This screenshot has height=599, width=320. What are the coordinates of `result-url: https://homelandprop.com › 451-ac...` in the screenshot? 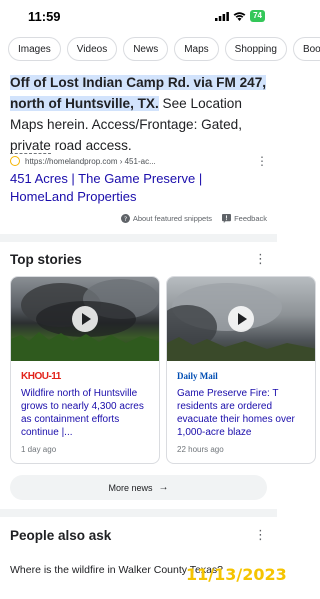 It's located at (90, 161).